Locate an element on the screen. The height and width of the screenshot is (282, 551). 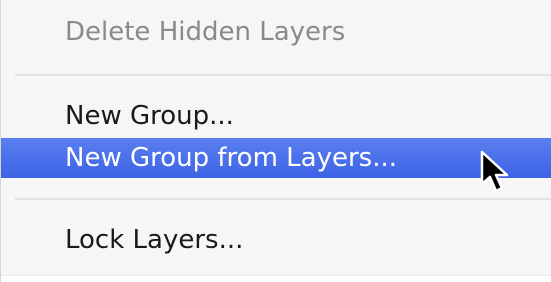
arrow-pointer-icon is located at coordinates (494, 171).